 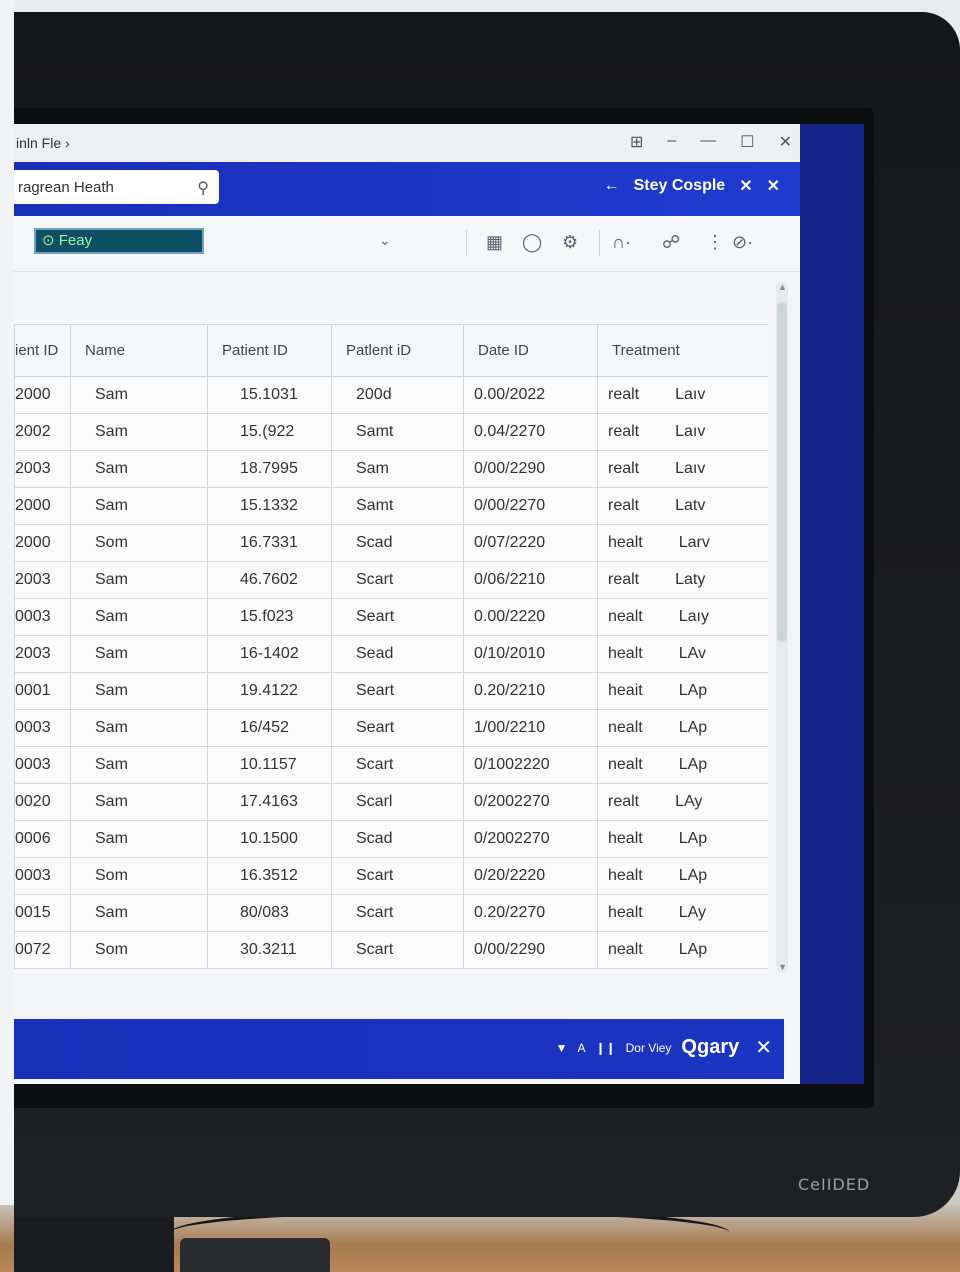 What do you see at coordinates (530, 432) in the screenshot?
I see `table-cell: 0.04/2270` at bounding box center [530, 432].